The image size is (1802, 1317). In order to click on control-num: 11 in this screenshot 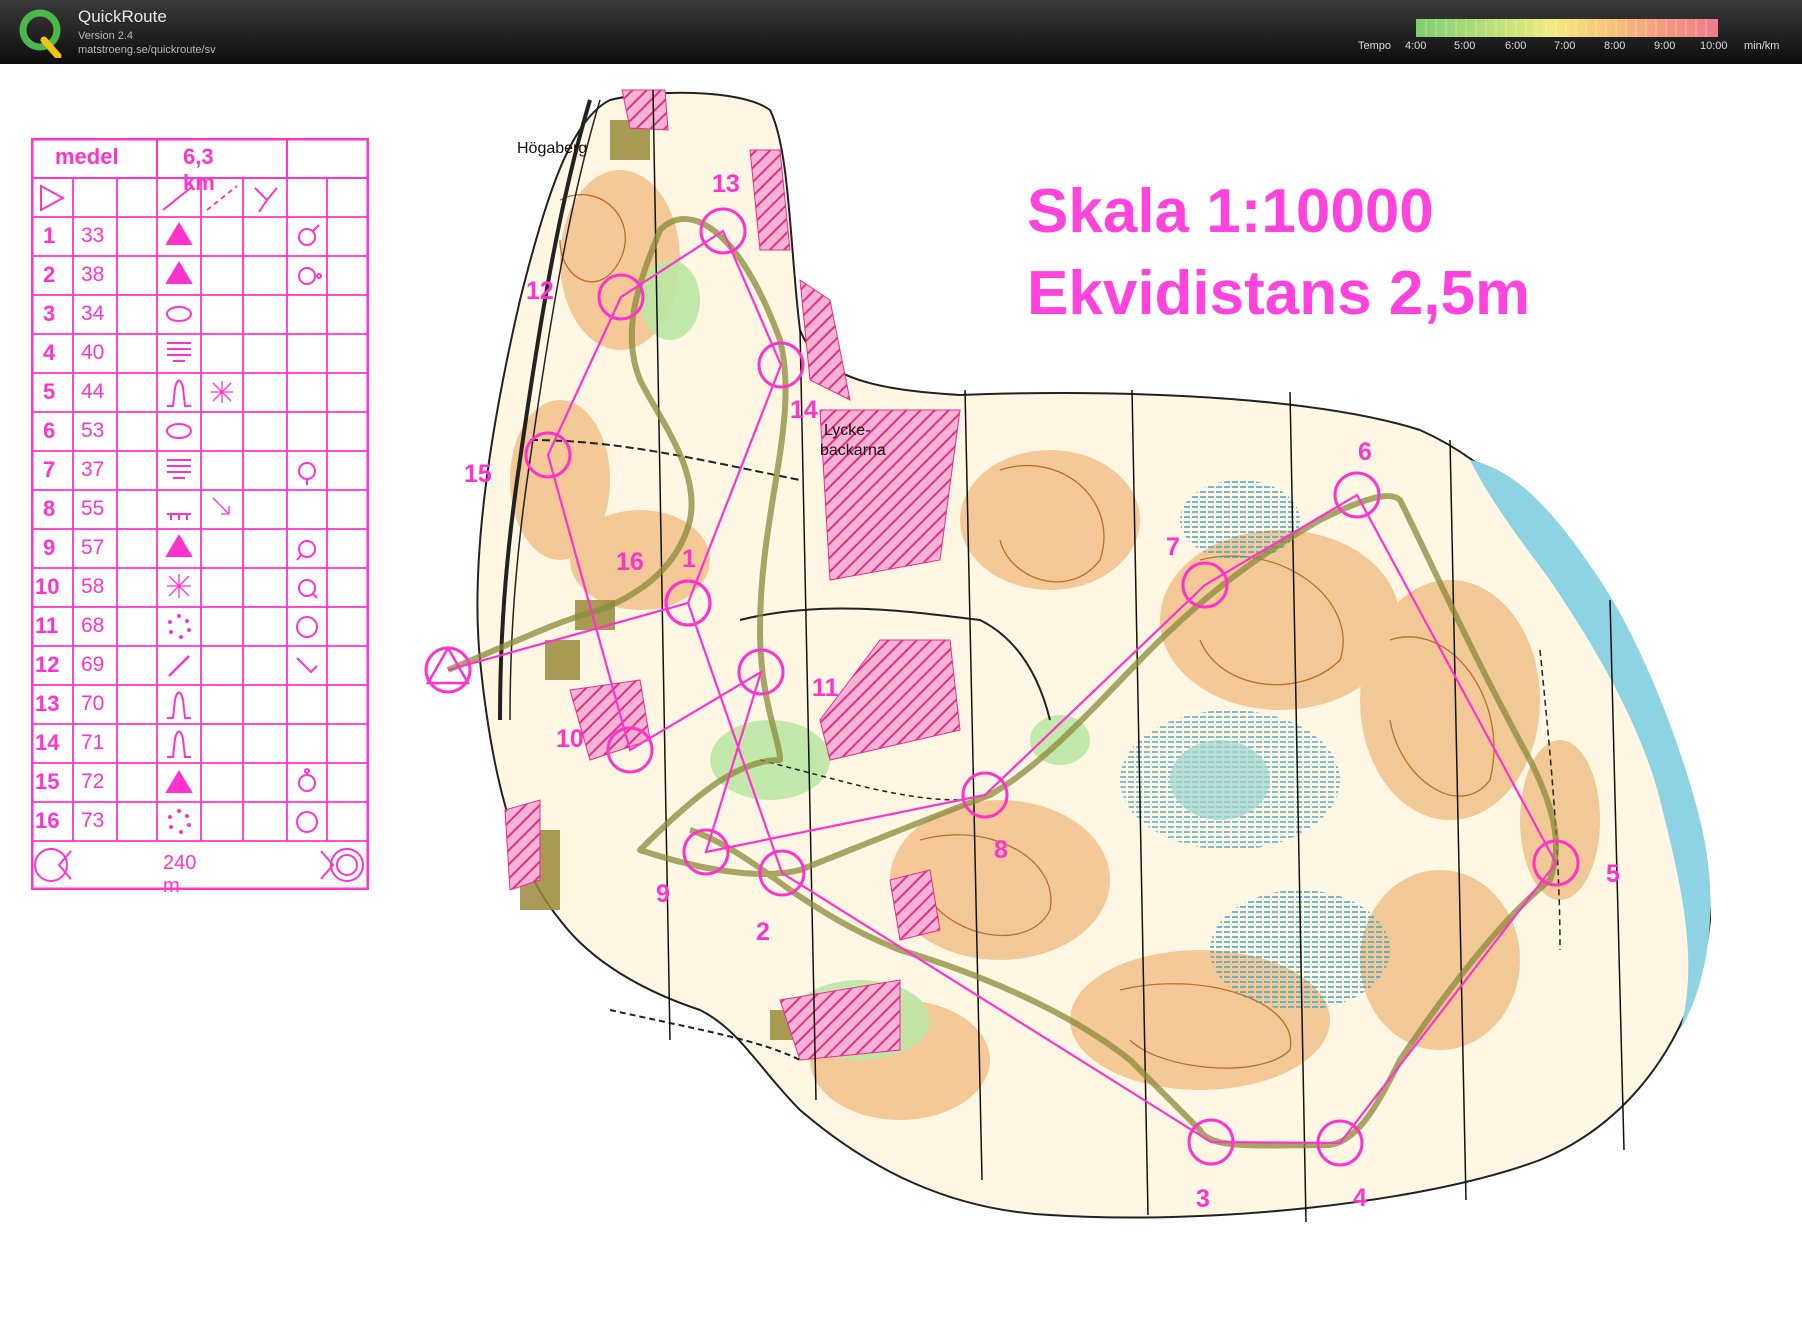, I will do `click(47, 625)`.